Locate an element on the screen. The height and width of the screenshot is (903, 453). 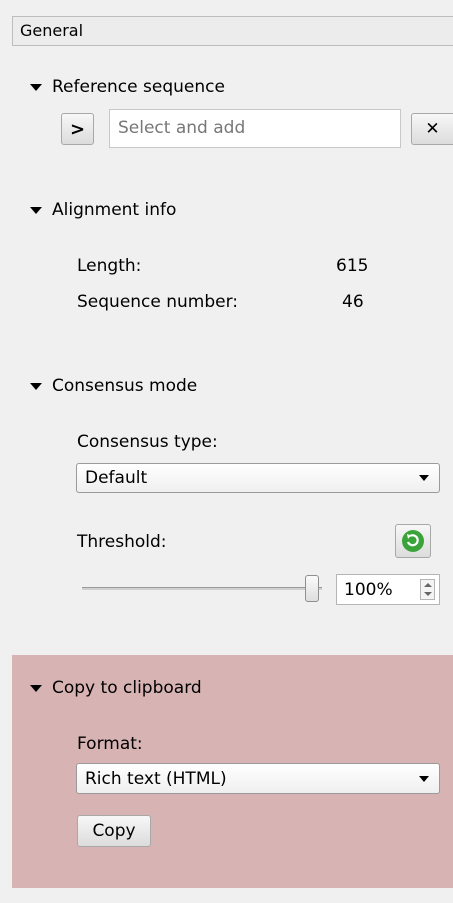
threshold-slider-handle is located at coordinates (312, 588).